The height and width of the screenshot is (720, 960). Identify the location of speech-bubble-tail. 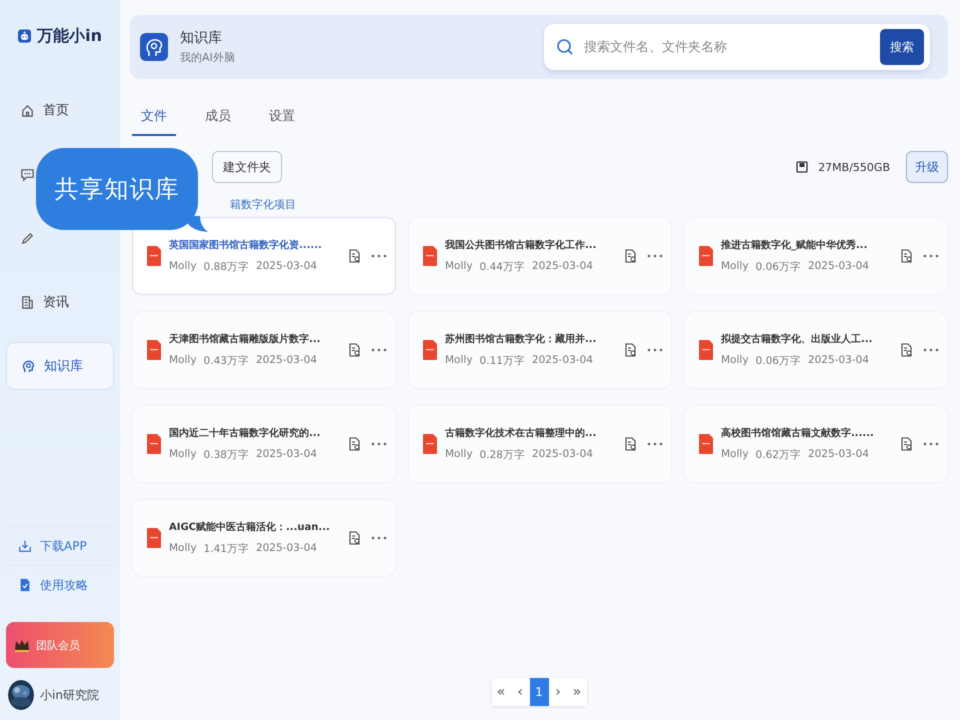
(198, 224).